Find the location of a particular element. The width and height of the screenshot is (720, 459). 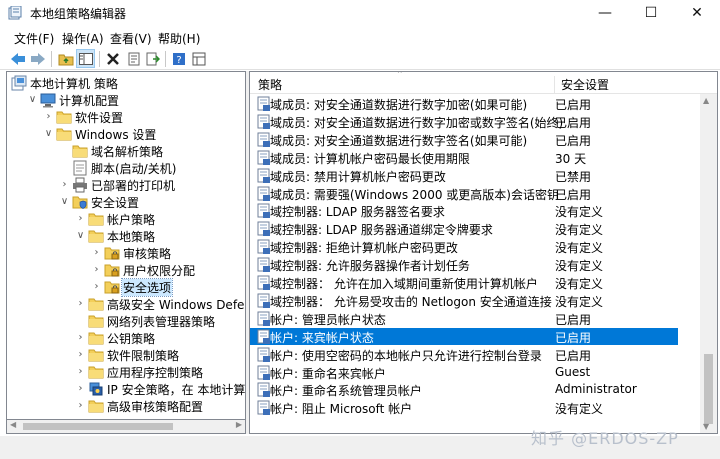

policy-name: 帐户: 重命名系统管理员帐户 is located at coordinates (346, 391).